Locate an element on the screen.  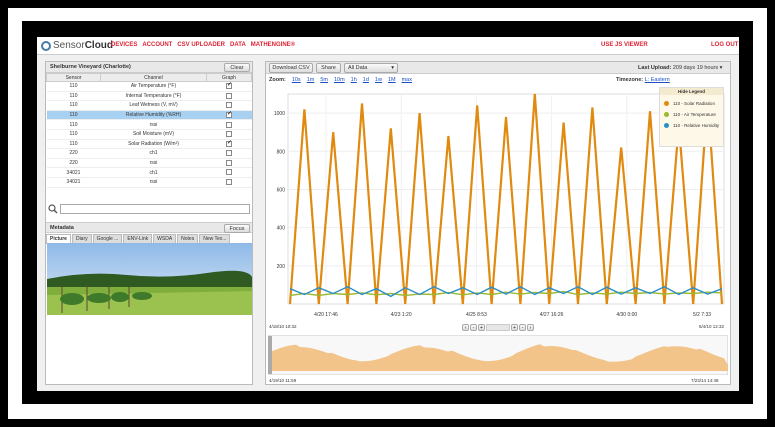
focus-button: Focus is located at coordinates (237, 228).